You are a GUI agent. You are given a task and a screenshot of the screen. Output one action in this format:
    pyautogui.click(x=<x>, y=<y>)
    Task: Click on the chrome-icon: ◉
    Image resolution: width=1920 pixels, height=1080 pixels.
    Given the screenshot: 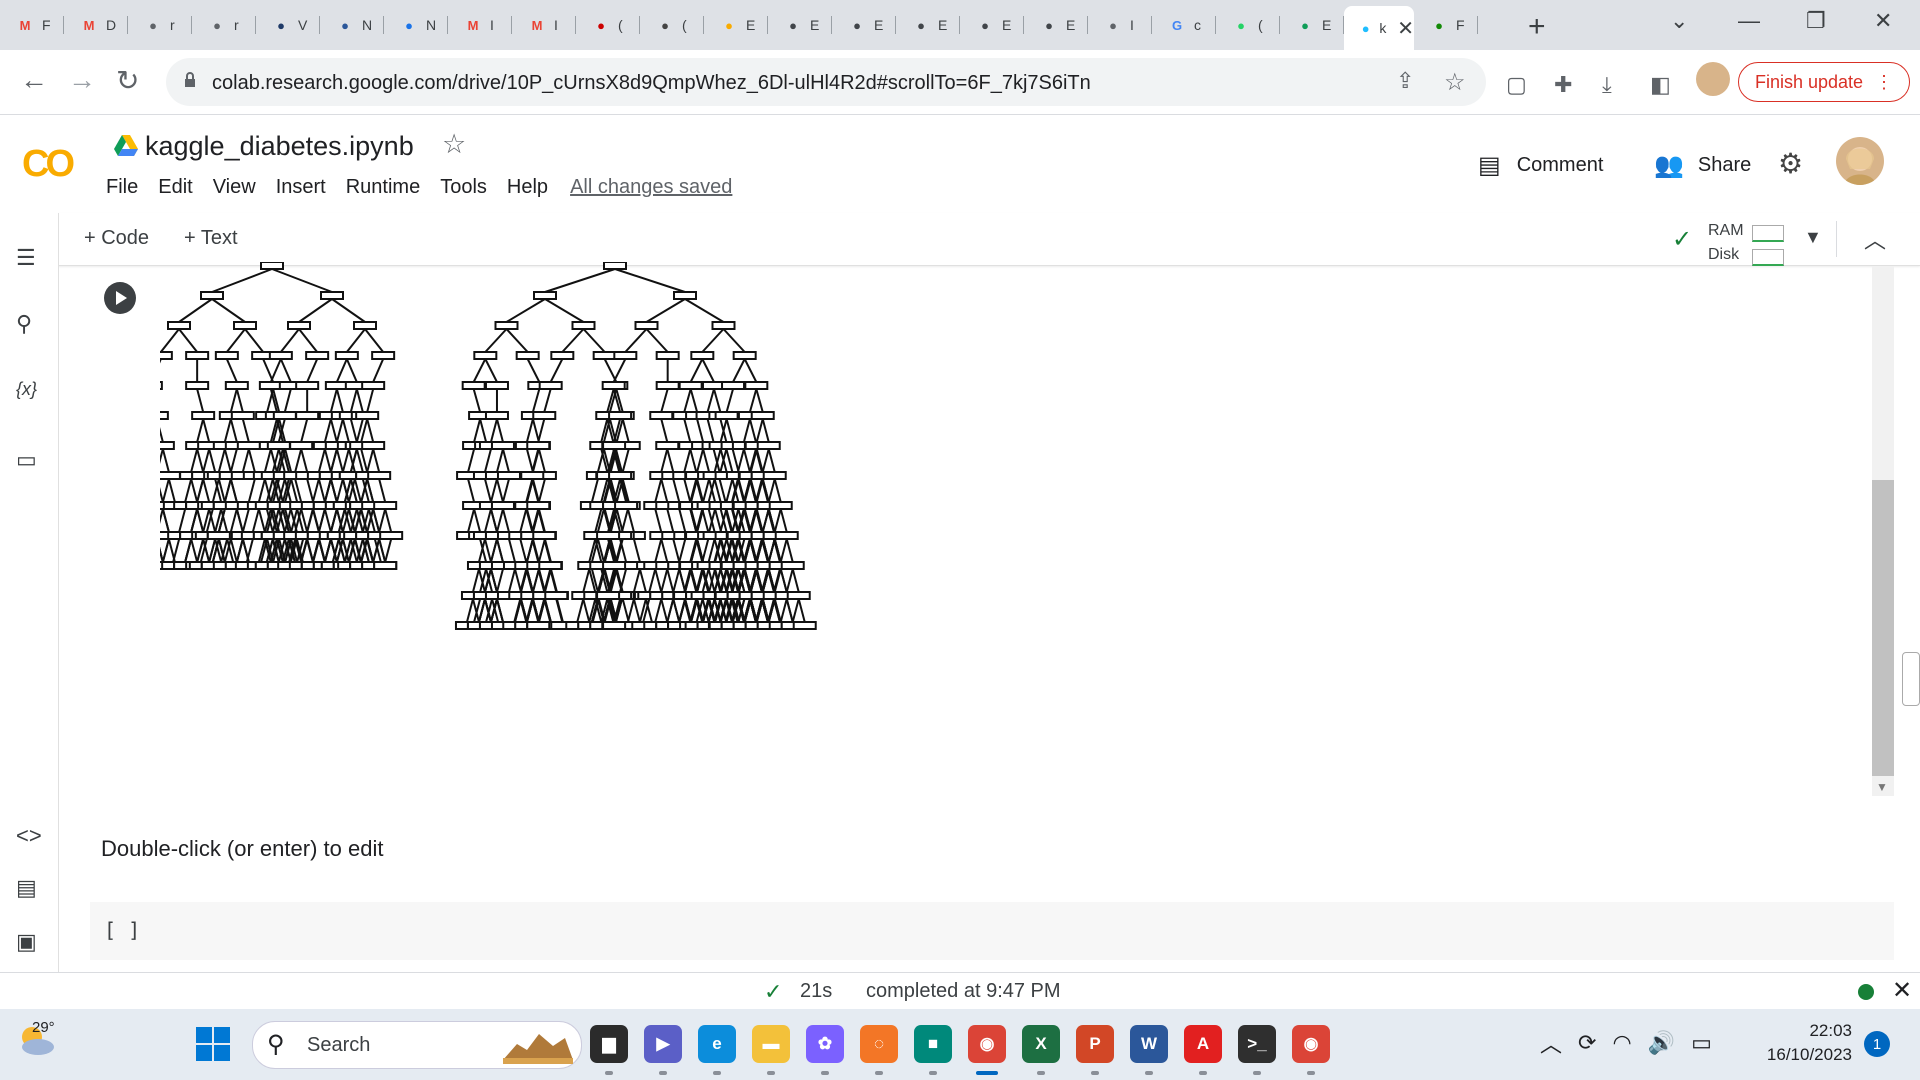 What is the action you would take?
    pyautogui.click(x=987, y=1050)
    